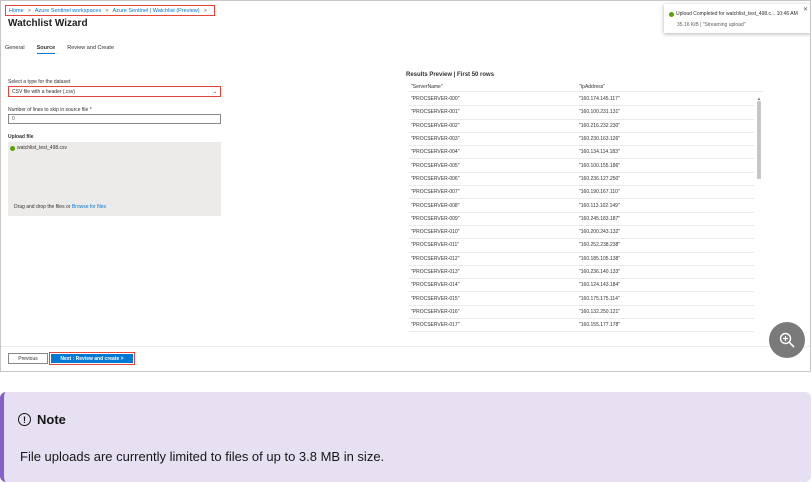  What do you see at coordinates (600, 112) in the screenshot?
I see `cell-ipaddress: "160.100.231.131"` at bounding box center [600, 112].